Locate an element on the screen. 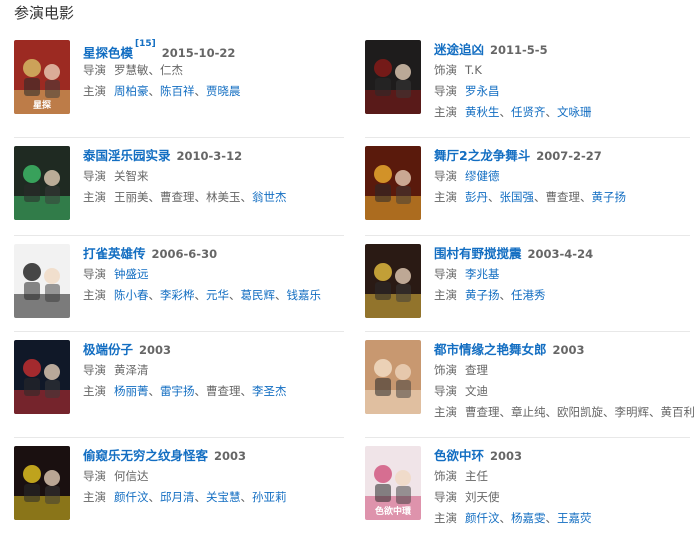 The width and height of the screenshot is (699, 544). credit-row: 导演 黄泽清 is located at coordinates (213, 370).